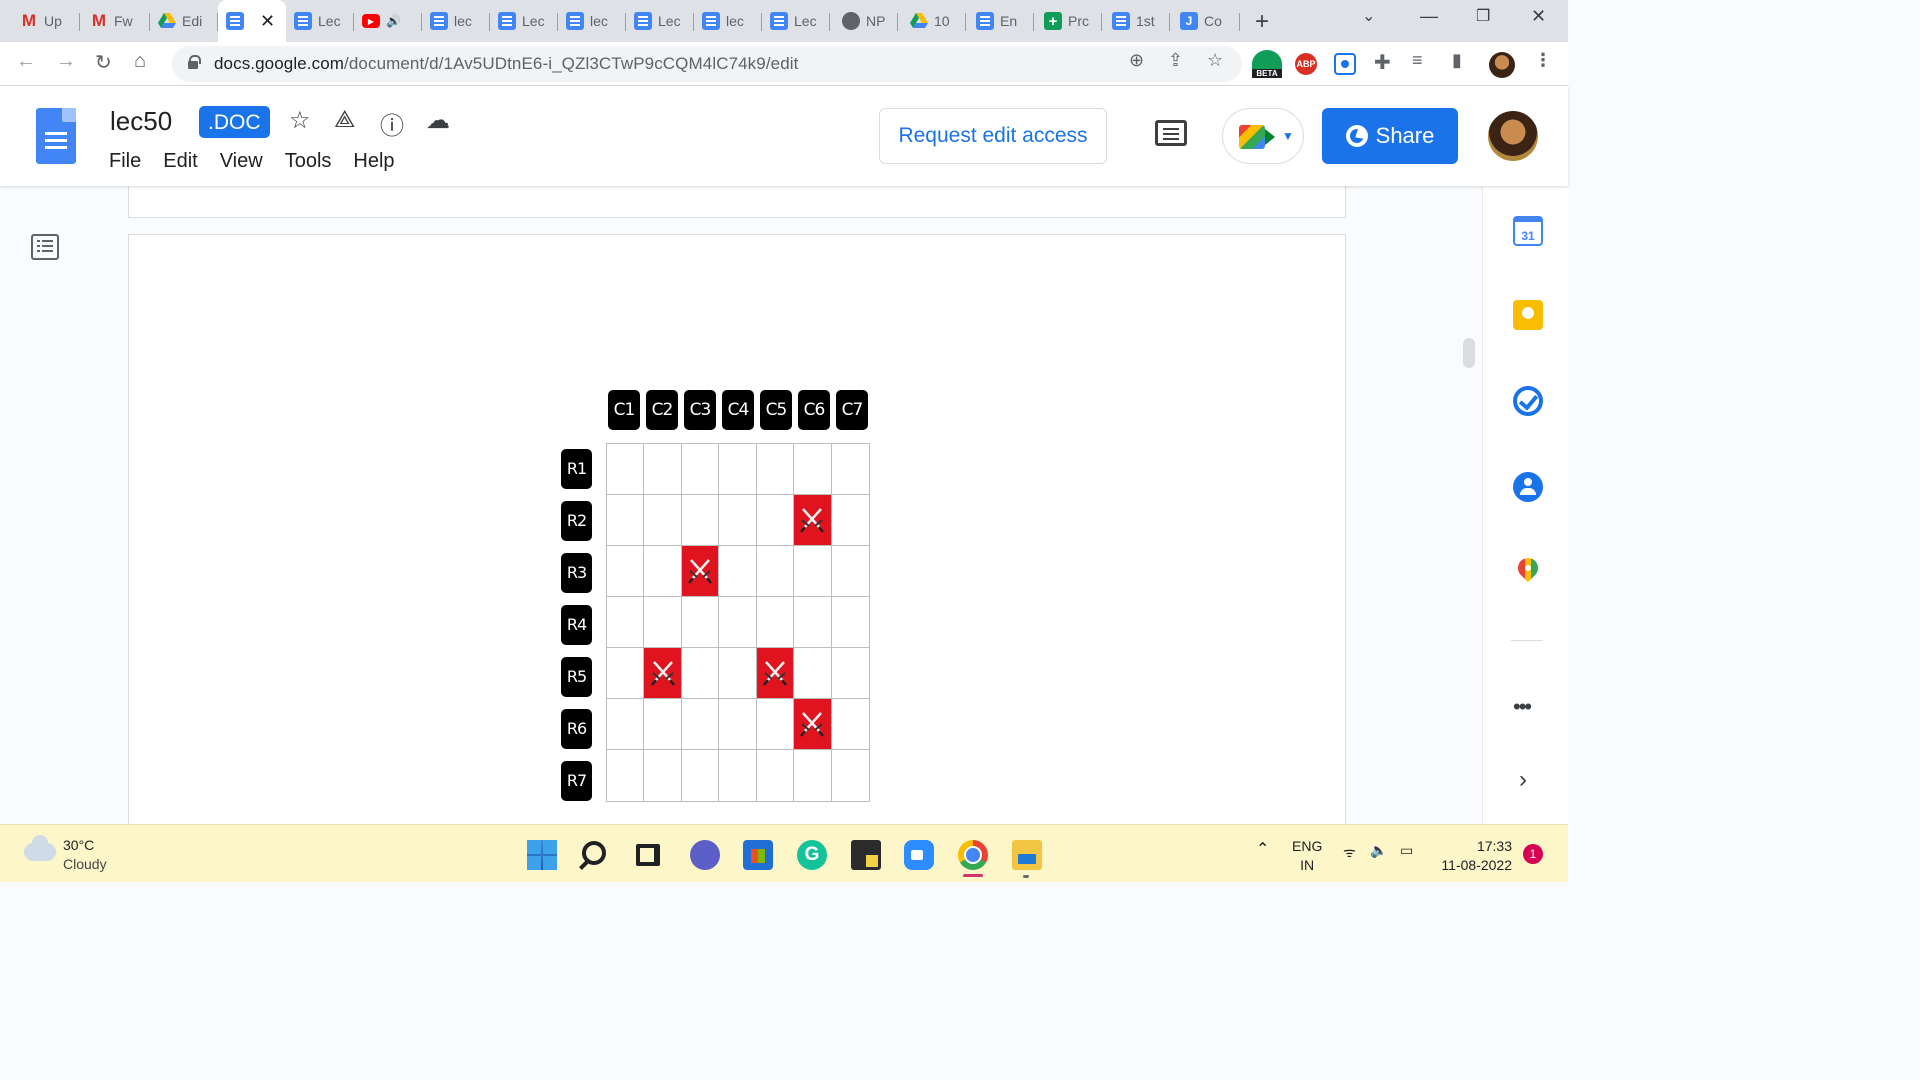  I want to click on column-header: C3, so click(700, 410).